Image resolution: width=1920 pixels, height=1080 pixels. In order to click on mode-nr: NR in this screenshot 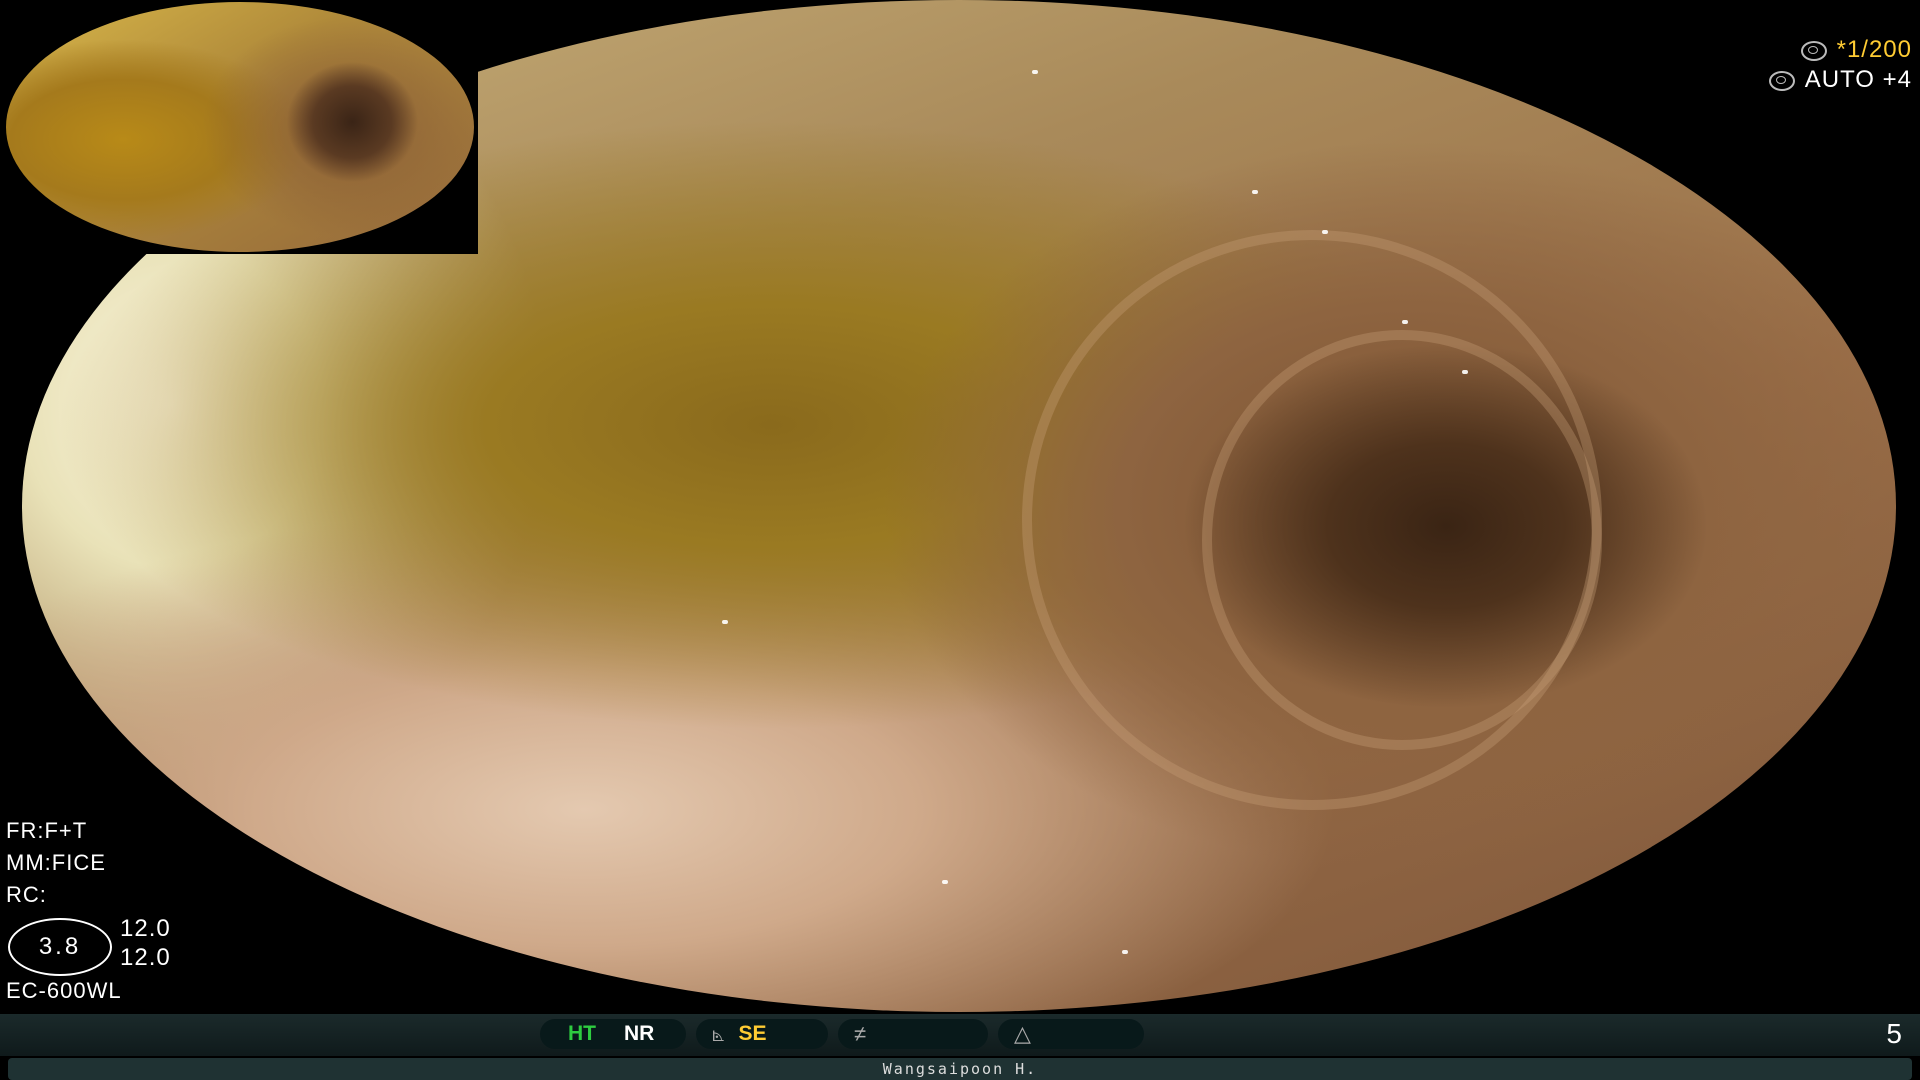, I will do `click(639, 1033)`.